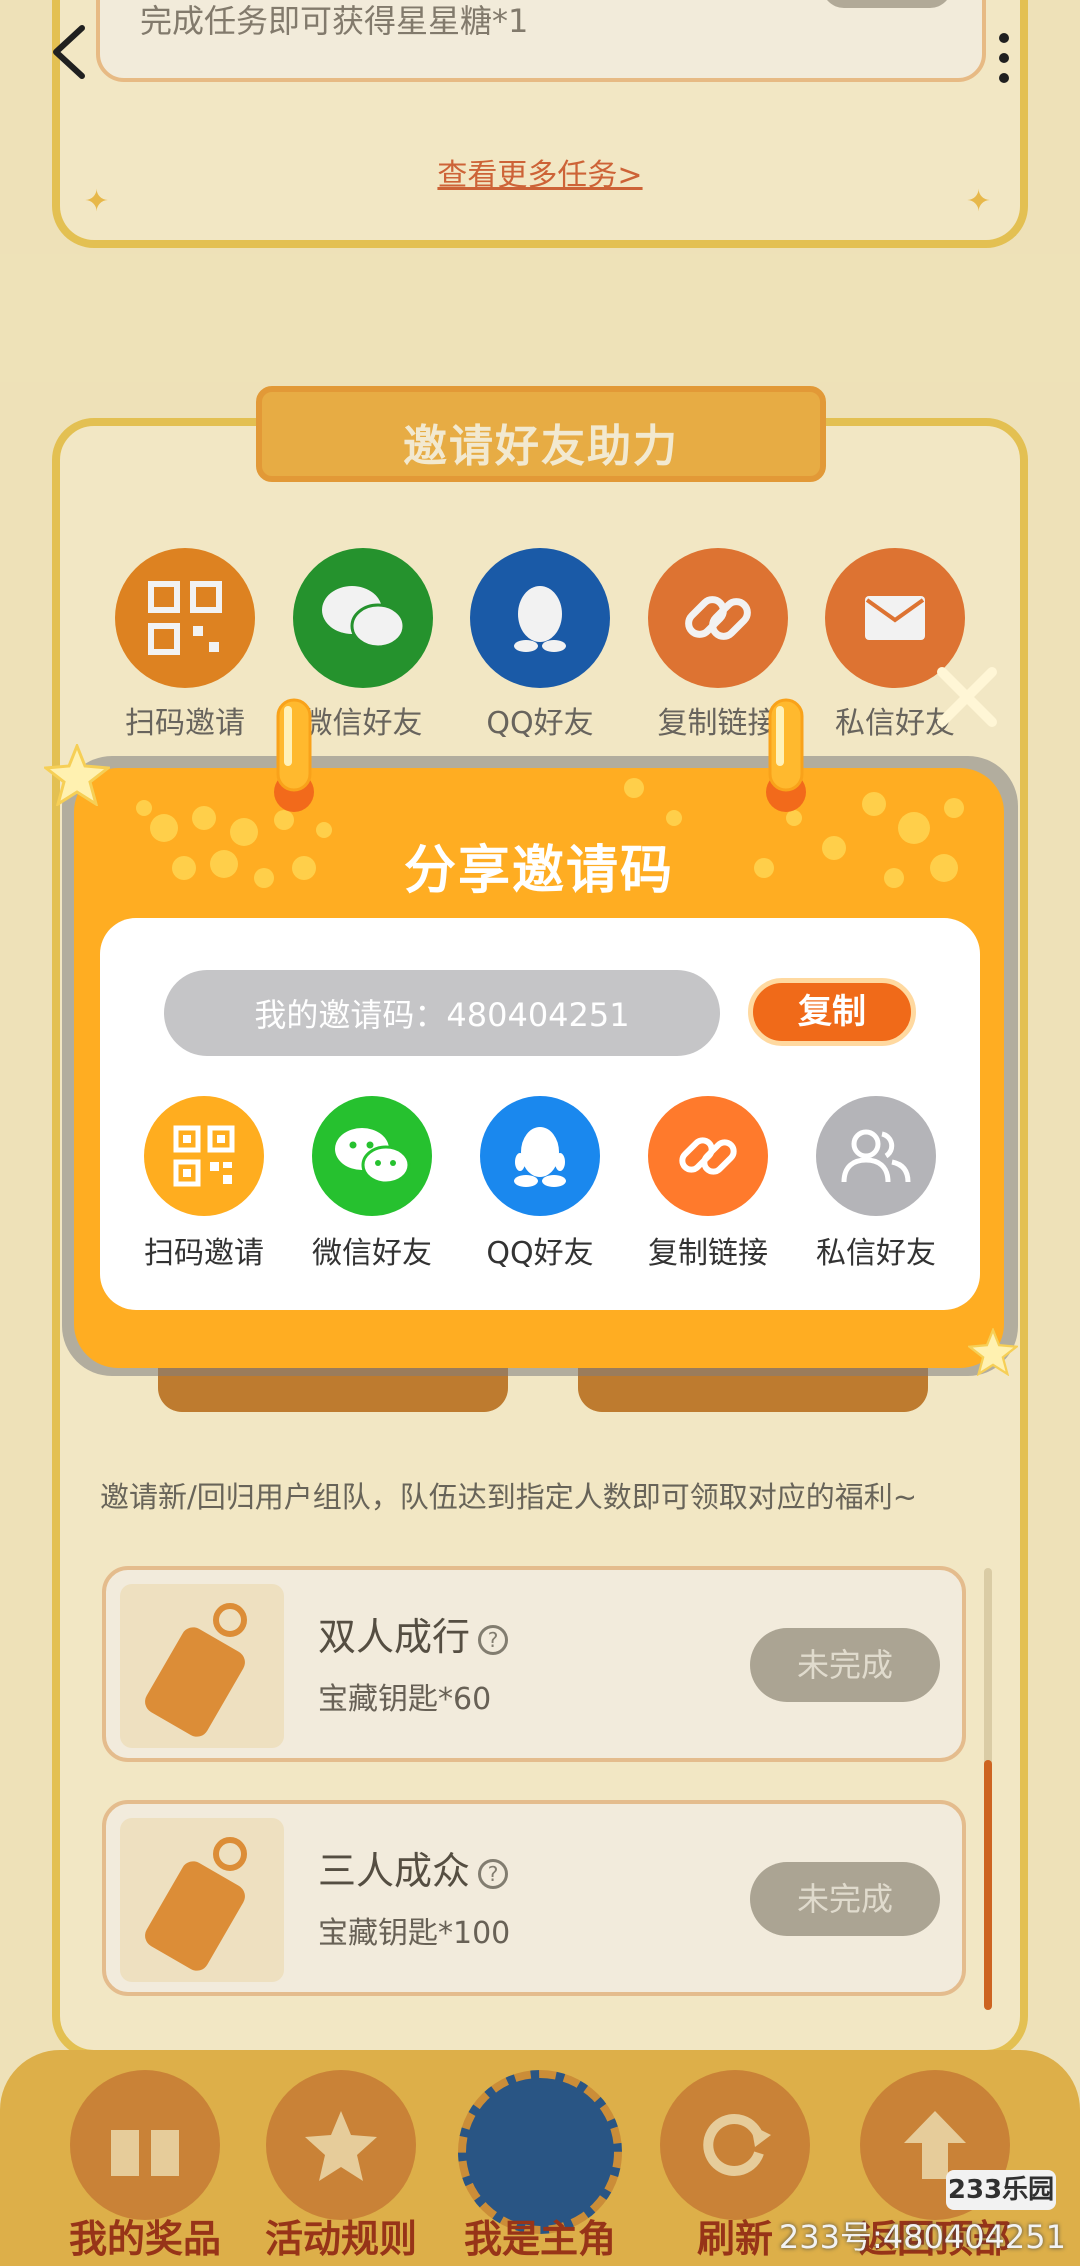 This screenshot has height=2266, width=1080. What do you see at coordinates (372, 1253) in the screenshot?
I see `share-label: 微信好友` at bounding box center [372, 1253].